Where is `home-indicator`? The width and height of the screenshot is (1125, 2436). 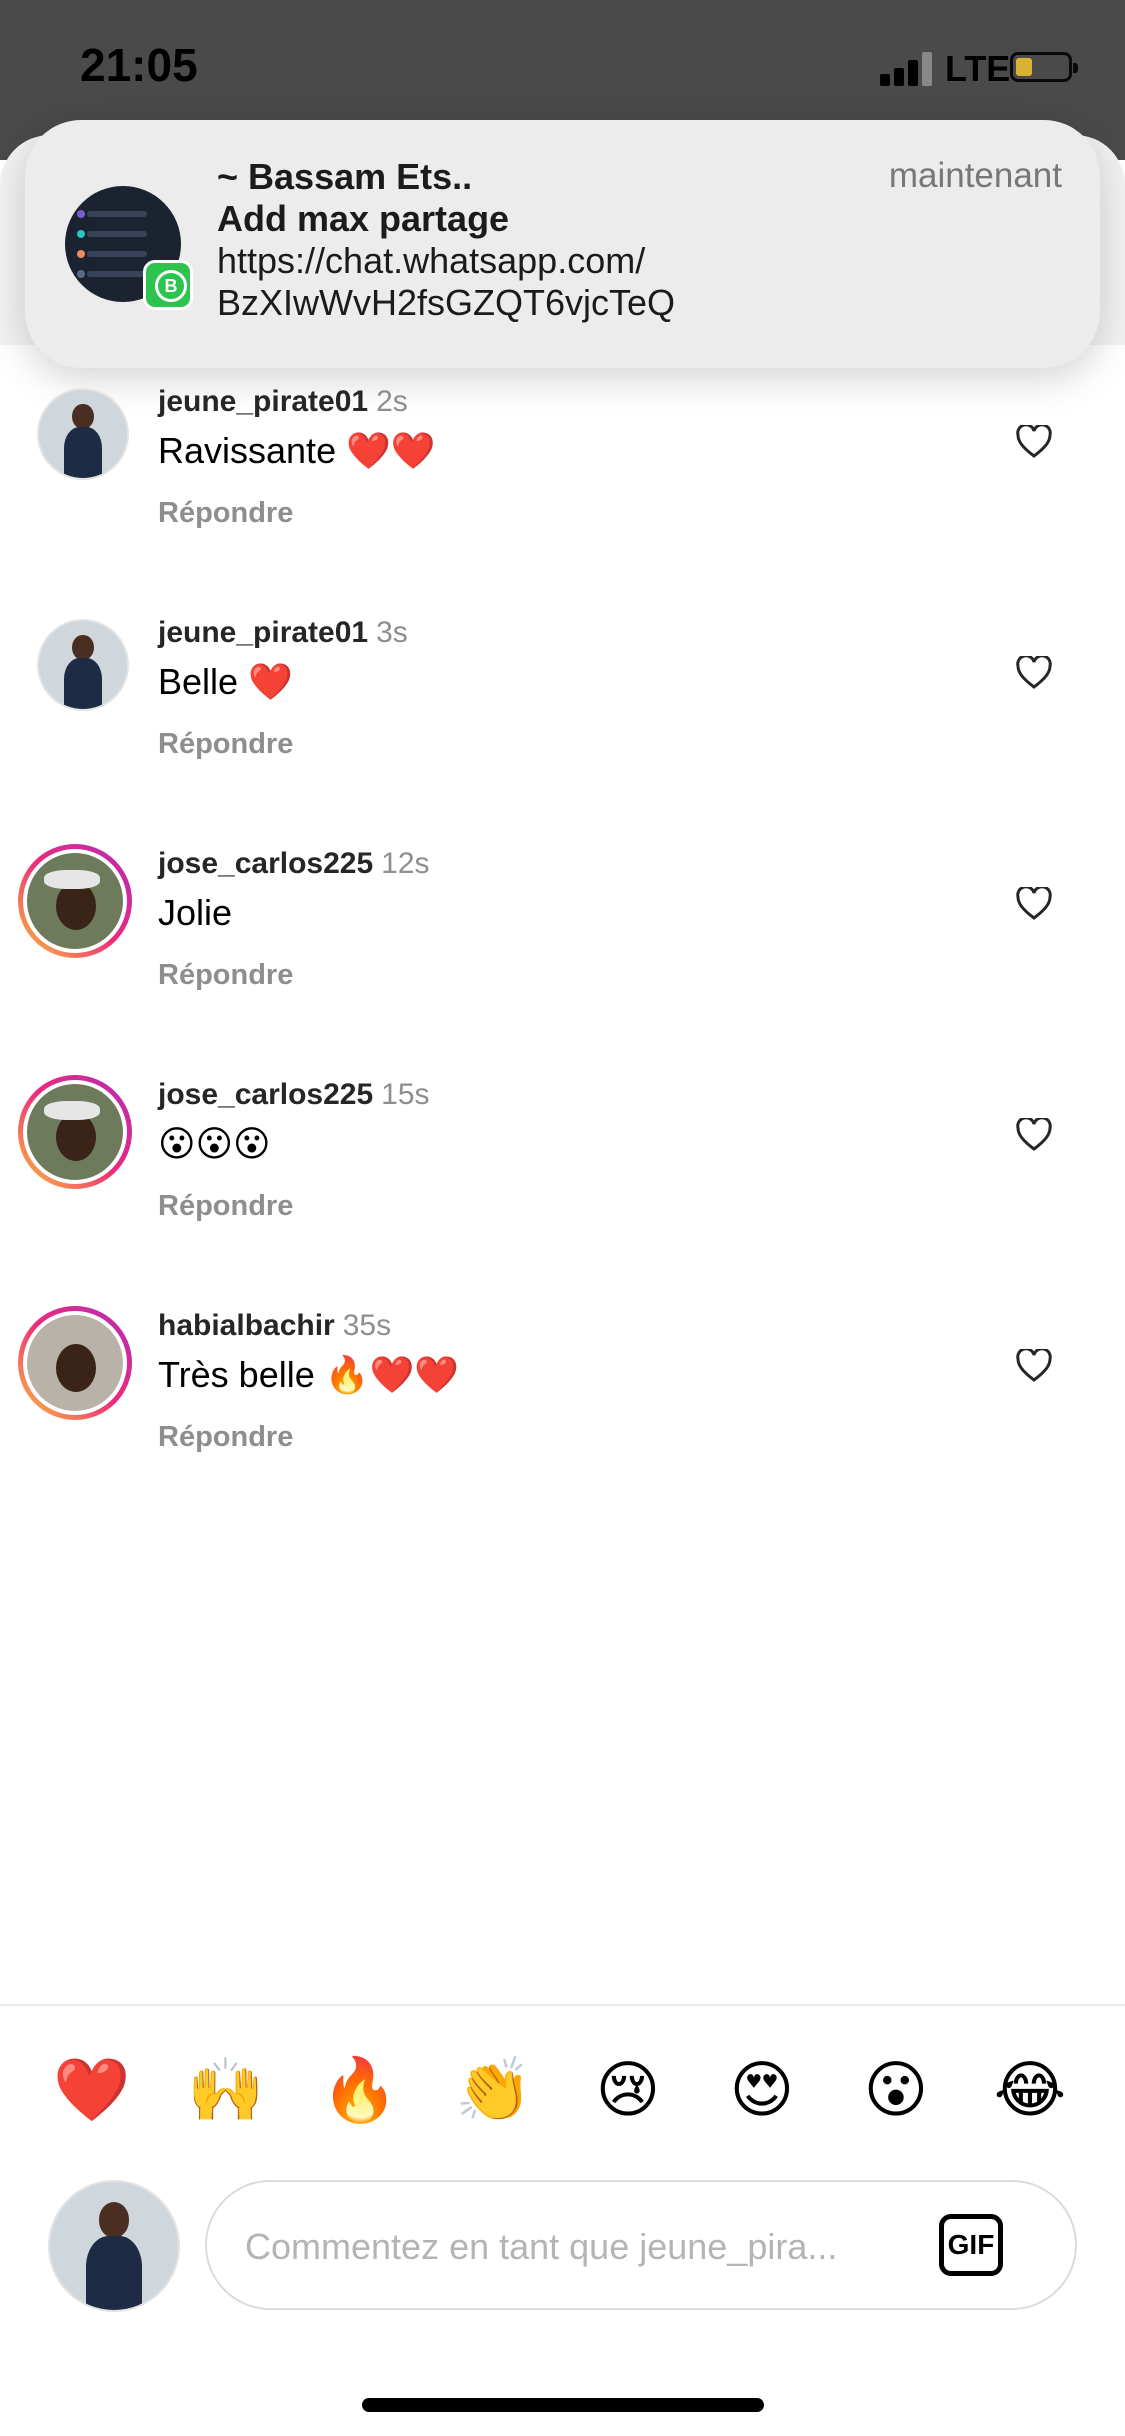
home-indicator is located at coordinates (563, 2405).